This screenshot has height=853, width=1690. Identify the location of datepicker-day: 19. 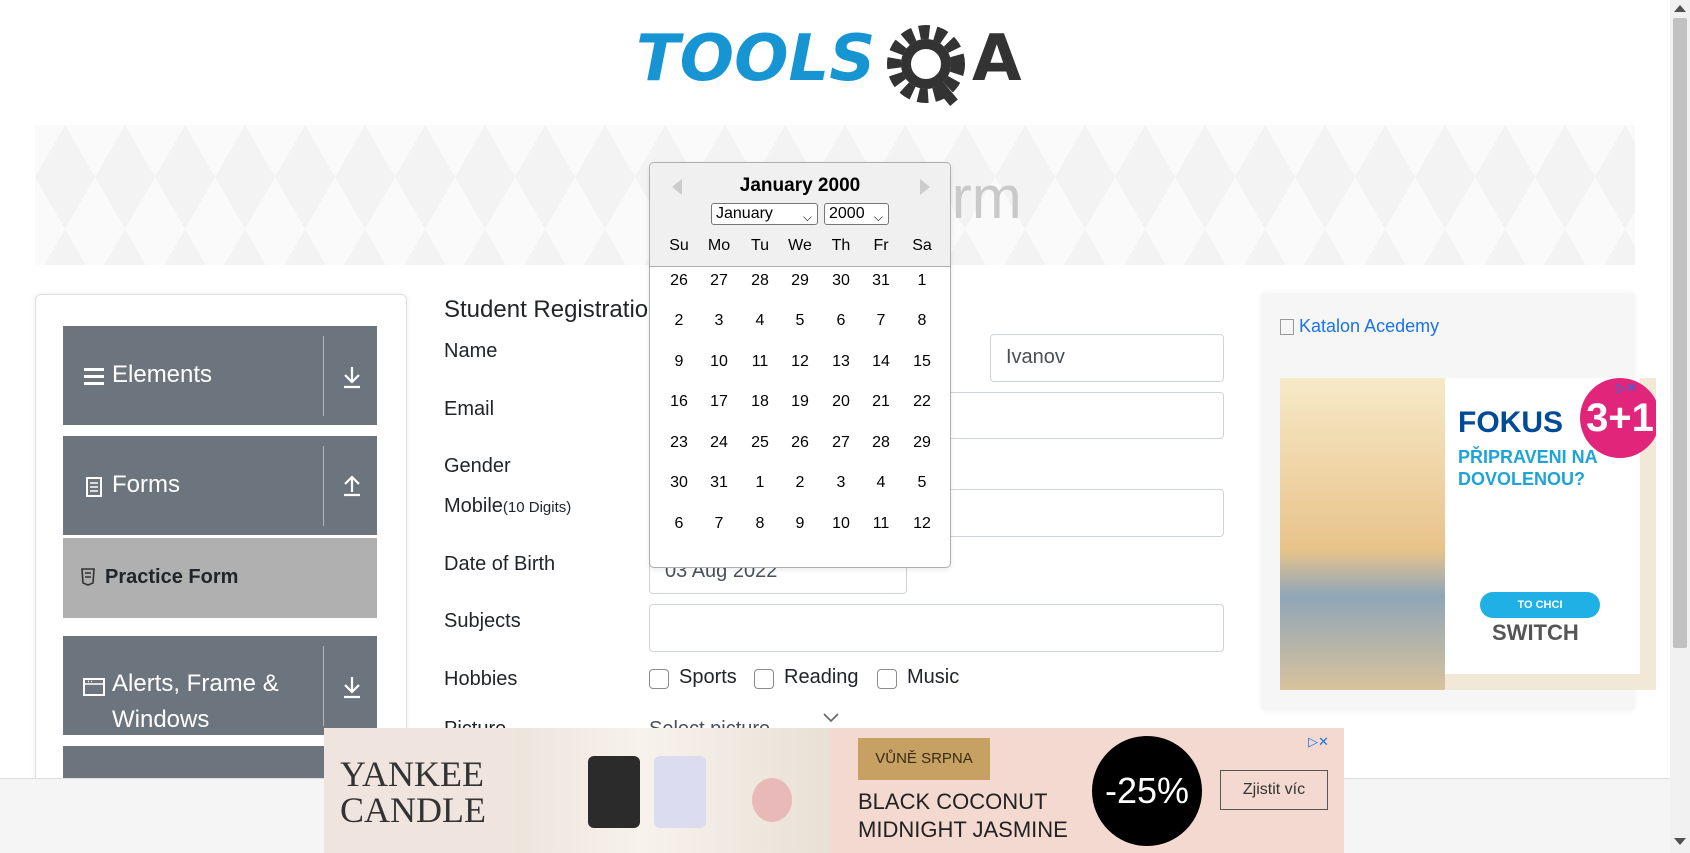
(800, 402).